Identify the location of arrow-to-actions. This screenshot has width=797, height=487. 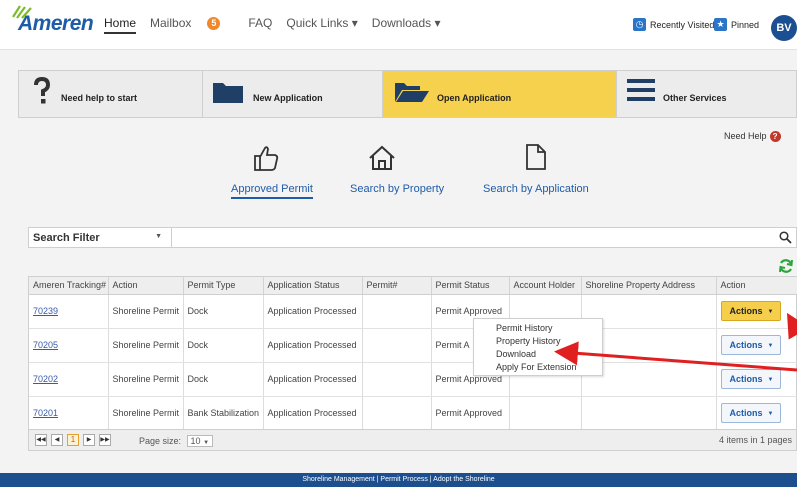
(791, 326).